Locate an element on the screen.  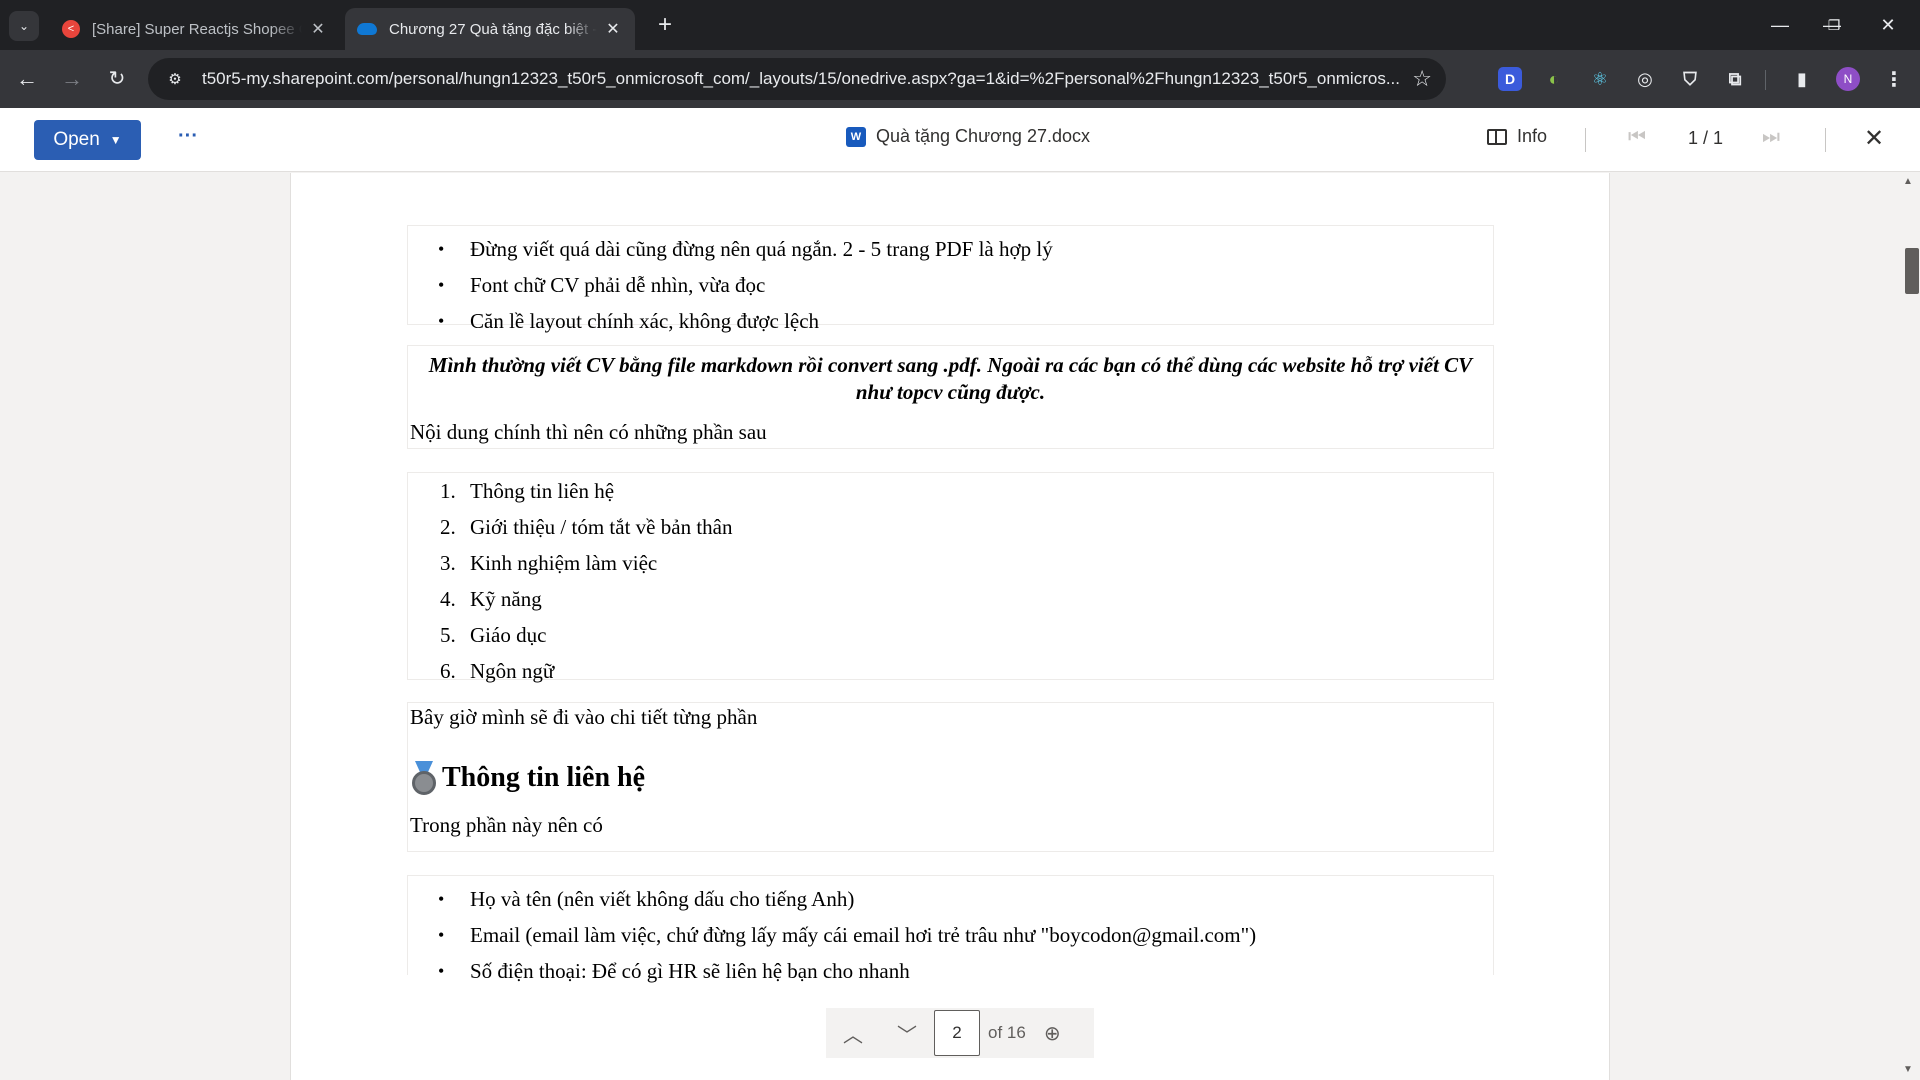
list-item: 5. Giáo dục is located at coordinates (493, 635).